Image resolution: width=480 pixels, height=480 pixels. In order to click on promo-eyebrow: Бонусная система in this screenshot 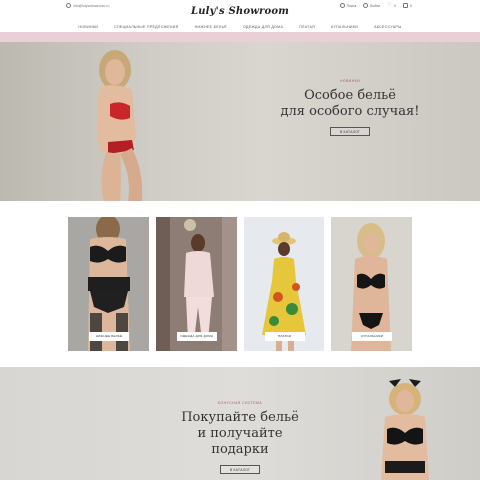, I will do `click(240, 403)`.